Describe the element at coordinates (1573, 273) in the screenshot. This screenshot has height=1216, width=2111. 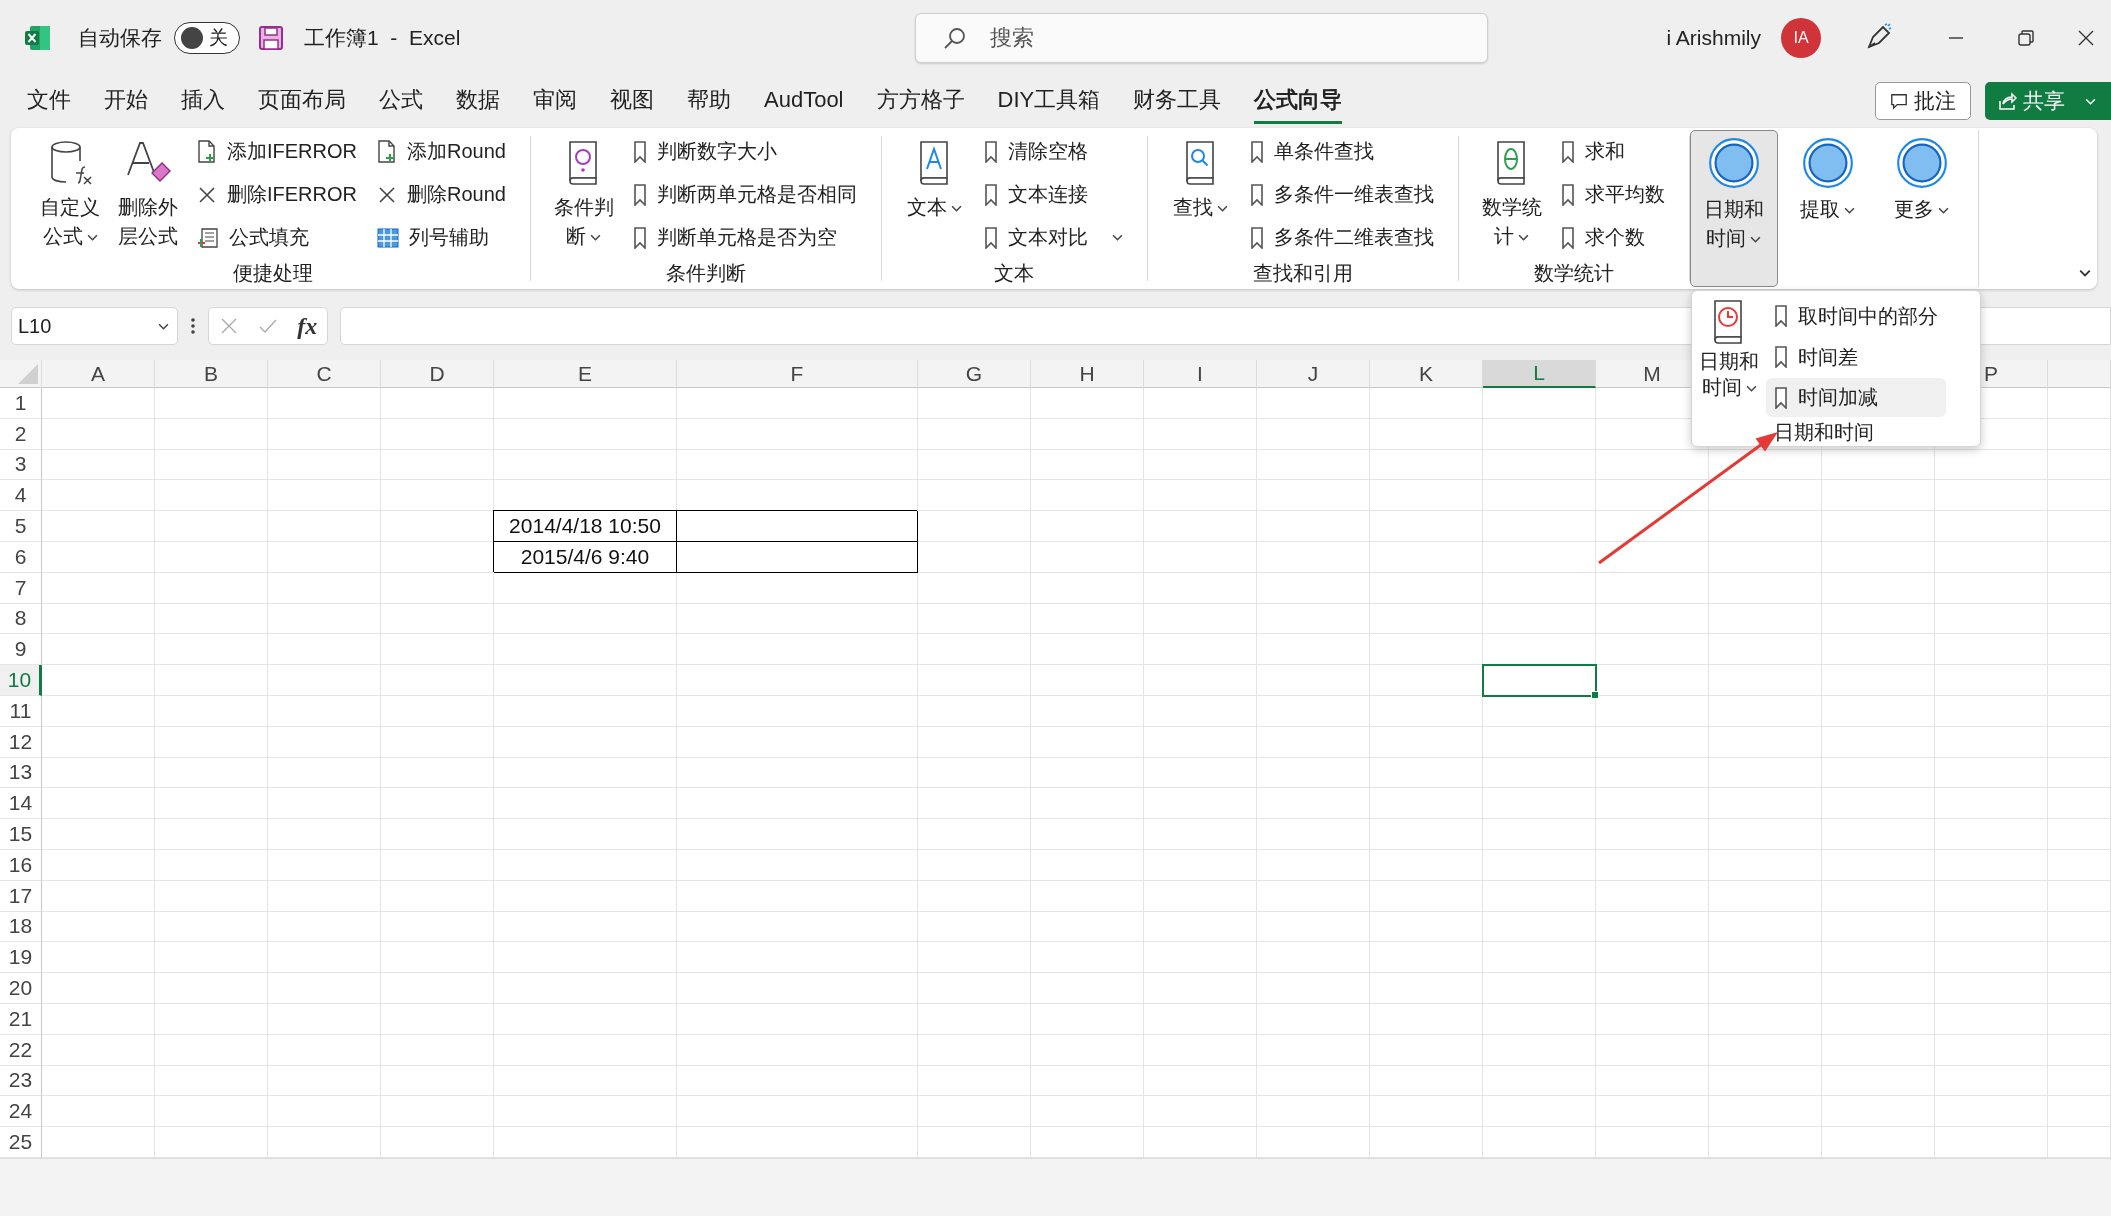
I see `group-label: 数学统计` at that location.